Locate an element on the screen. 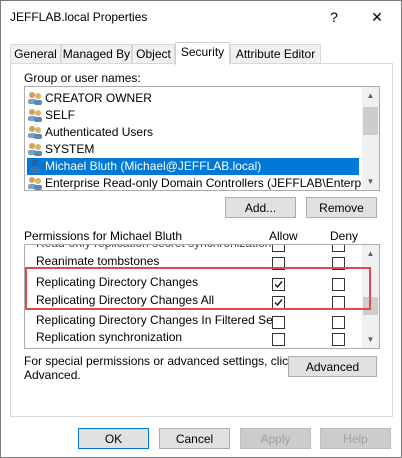 The width and height of the screenshot is (402, 458). scrollbar-thumb is located at coordinates (370, 121).